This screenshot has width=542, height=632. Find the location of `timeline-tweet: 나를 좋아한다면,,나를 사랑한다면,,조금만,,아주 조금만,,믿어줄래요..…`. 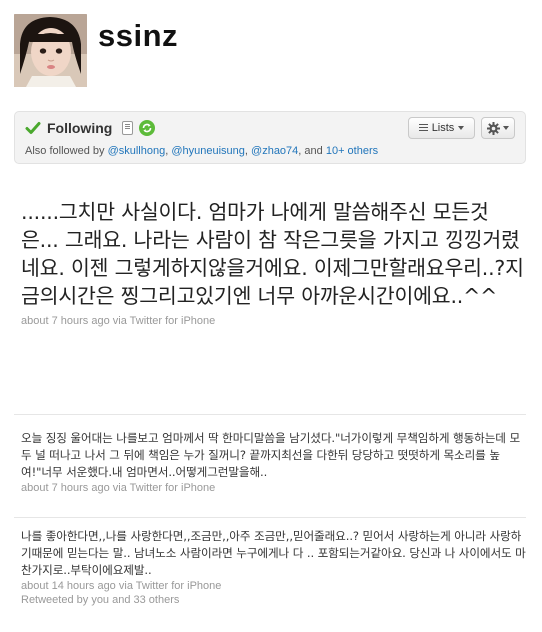

timeline-tweet: 나를 좋아한다면,,나를 사랑한다면,,조금만,,아주 조금만,,믿어줄래요..… is located at coordinates (273, 567).